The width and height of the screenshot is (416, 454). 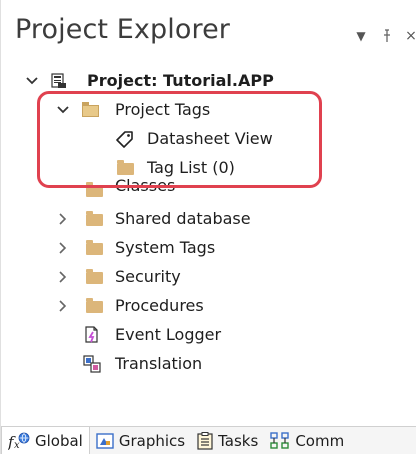 I want to click on explorer-tab-bar: f x Global Graphics Tasks Comm, so click(x=208, y=440).